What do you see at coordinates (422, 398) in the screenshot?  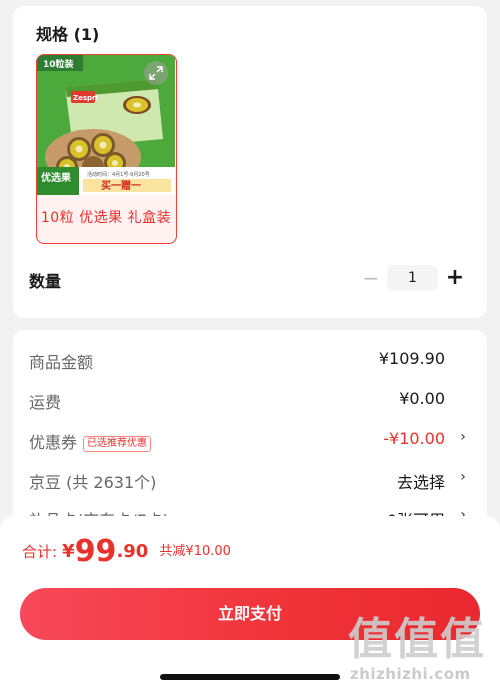 I see `shipping-value: ¥0.00` at bounding box center [422, 398].